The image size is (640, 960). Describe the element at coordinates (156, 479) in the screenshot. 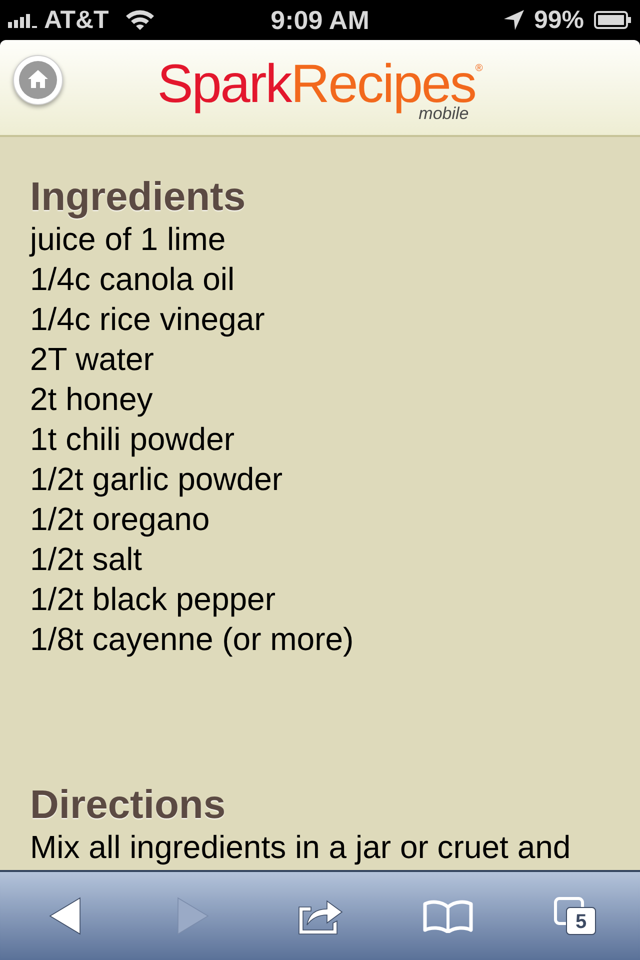

I see `ingredient-line: 1/2t garlic powder` at that location.